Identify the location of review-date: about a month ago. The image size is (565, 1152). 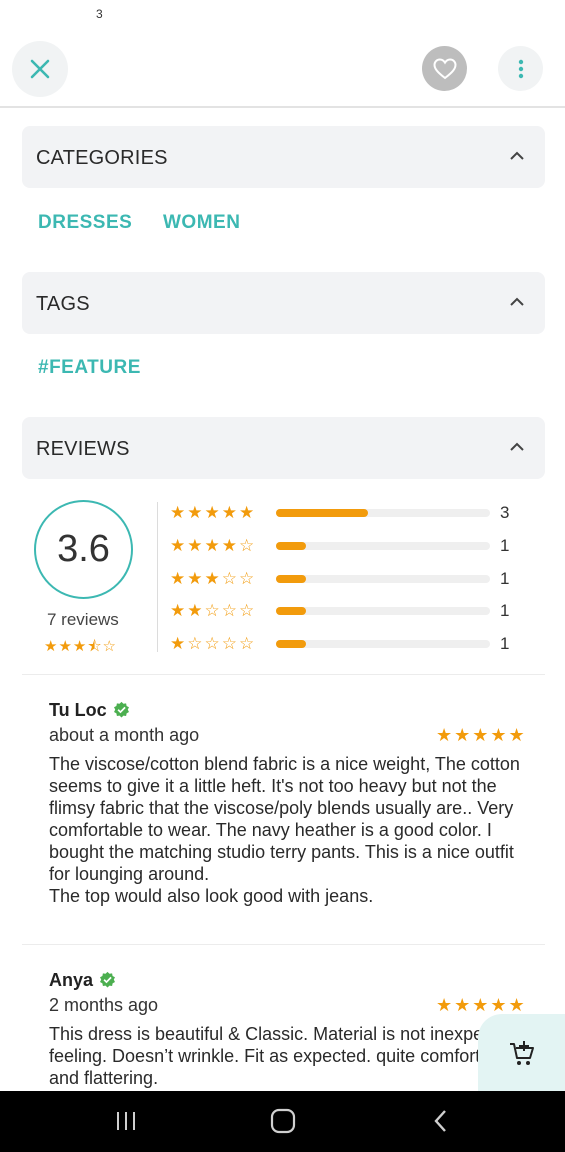
(124, 735).